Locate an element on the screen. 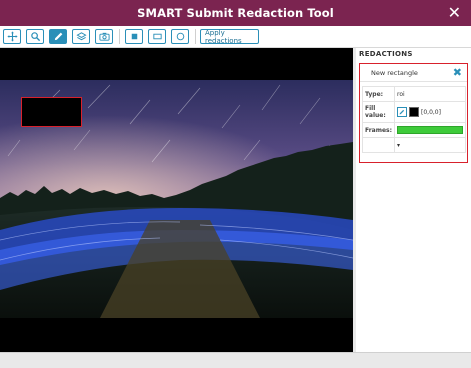  snapshot-tool-button is located at coordinates (104, 36).